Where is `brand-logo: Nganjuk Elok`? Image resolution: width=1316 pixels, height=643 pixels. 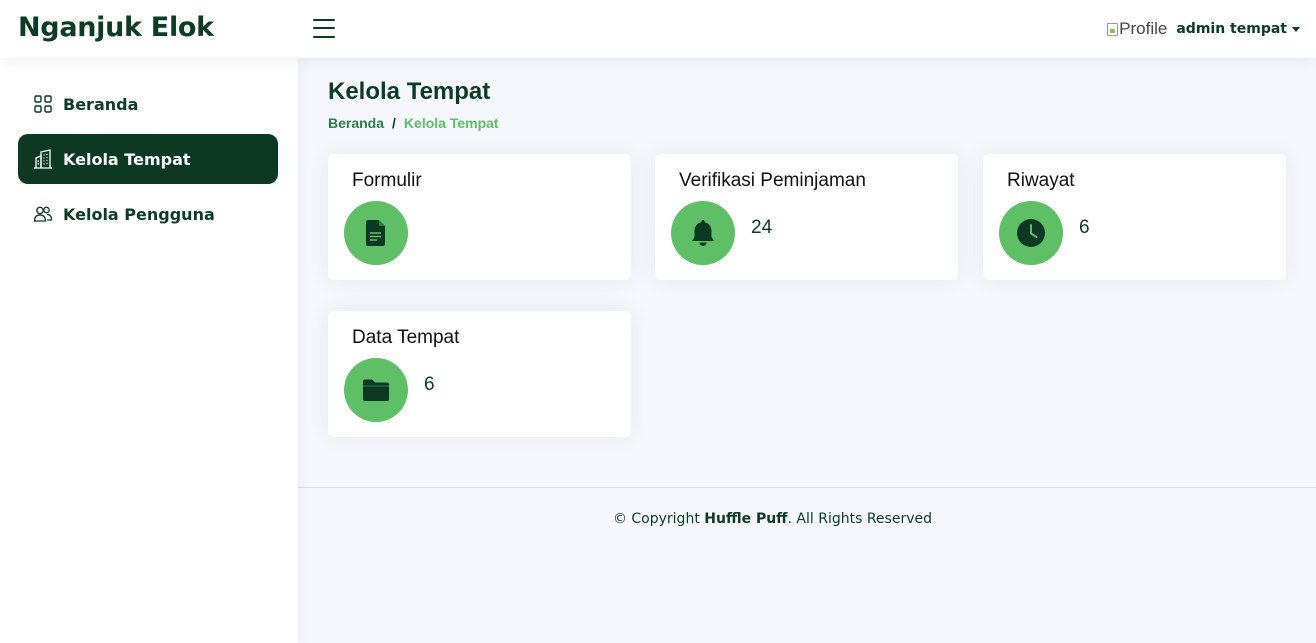 brand-logo: Nganjuk Elok is located at coordinates (116, 27).